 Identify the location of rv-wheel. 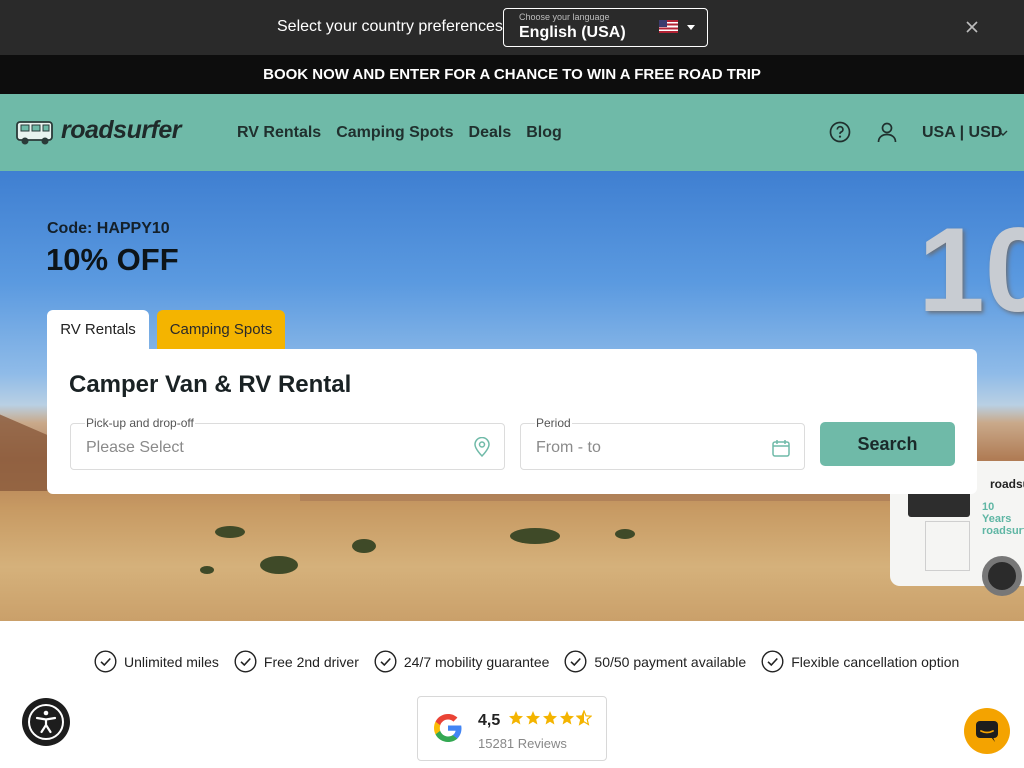
(1002, 576).